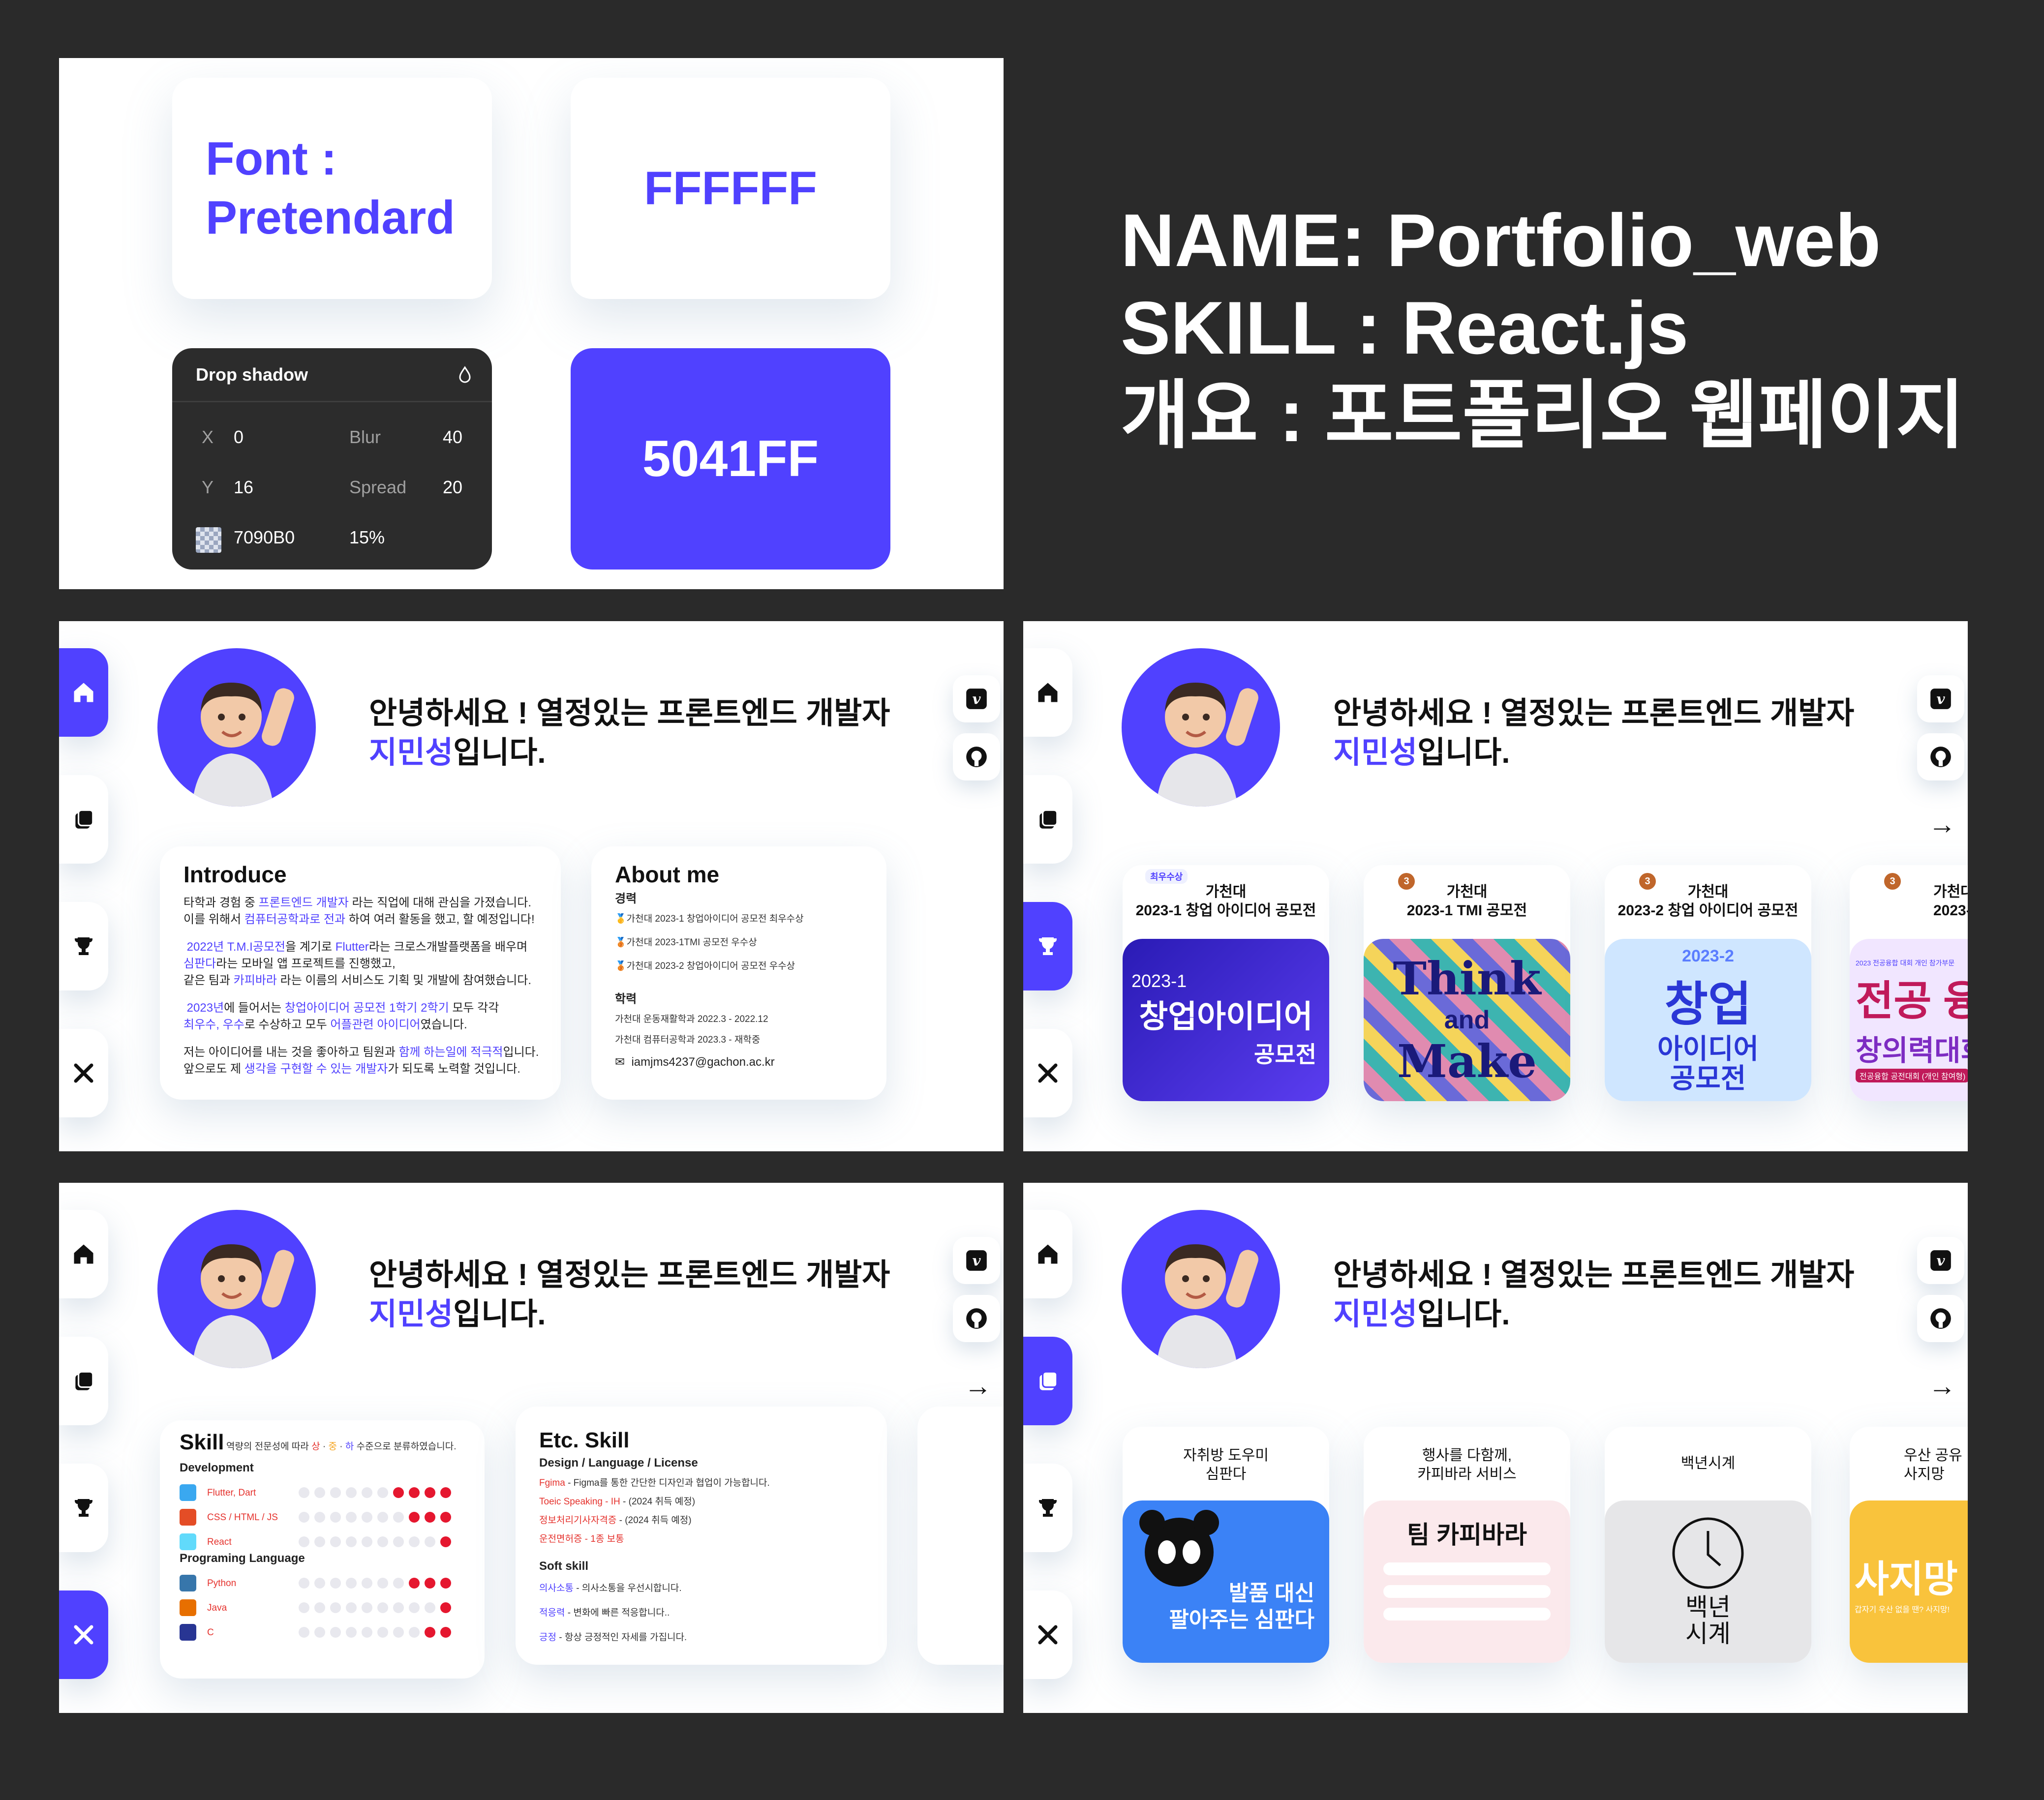 This screenshot has width=2044, height=1800. Describe the element at coordinates (1909, 1581) in the screenshot. I see `project-image: 사지망 갑자기 우산 없을 땐? 사지망!` at that location.